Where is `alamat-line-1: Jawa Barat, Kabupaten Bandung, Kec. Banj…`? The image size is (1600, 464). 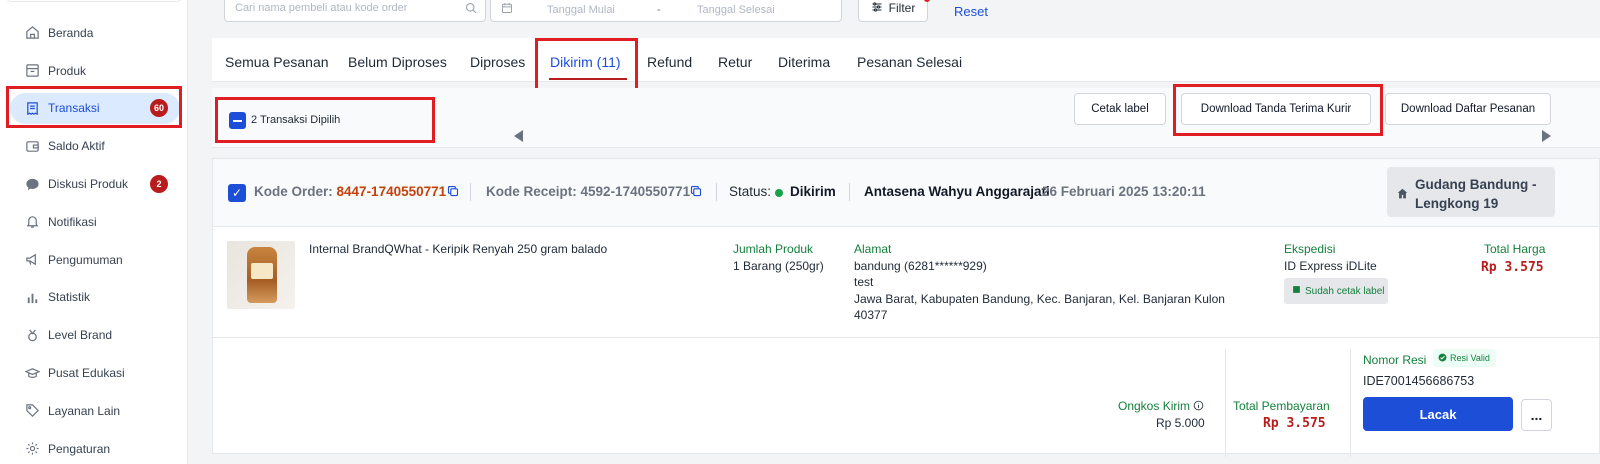 alamat-line-1: Jawa Barat, Kabupaten Bandung, Kec. Banj… is located at coordinates (1039, 299).